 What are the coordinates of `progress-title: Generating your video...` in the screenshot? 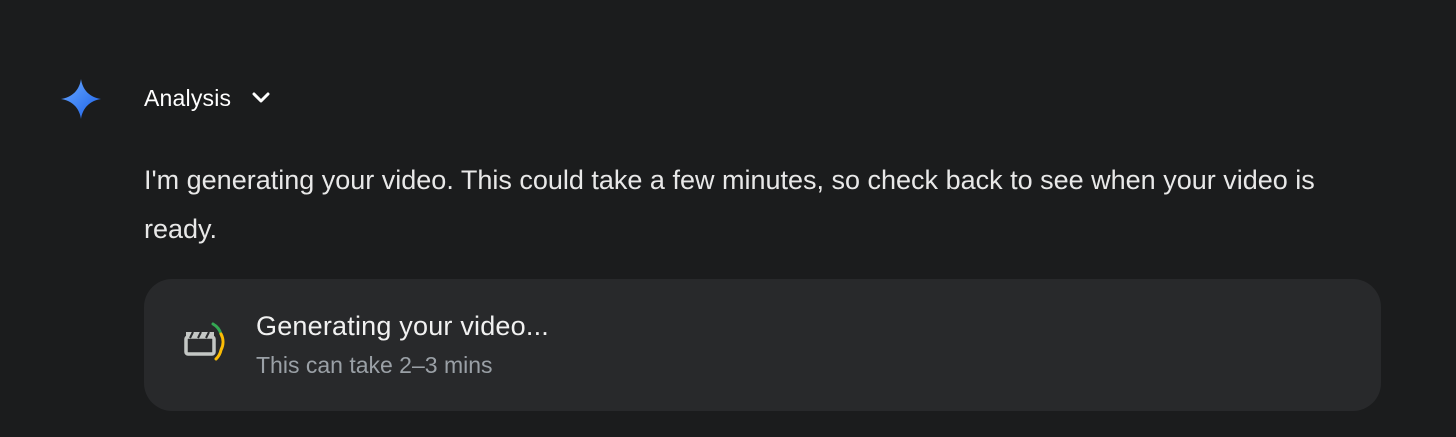 It's located at (402, 326).